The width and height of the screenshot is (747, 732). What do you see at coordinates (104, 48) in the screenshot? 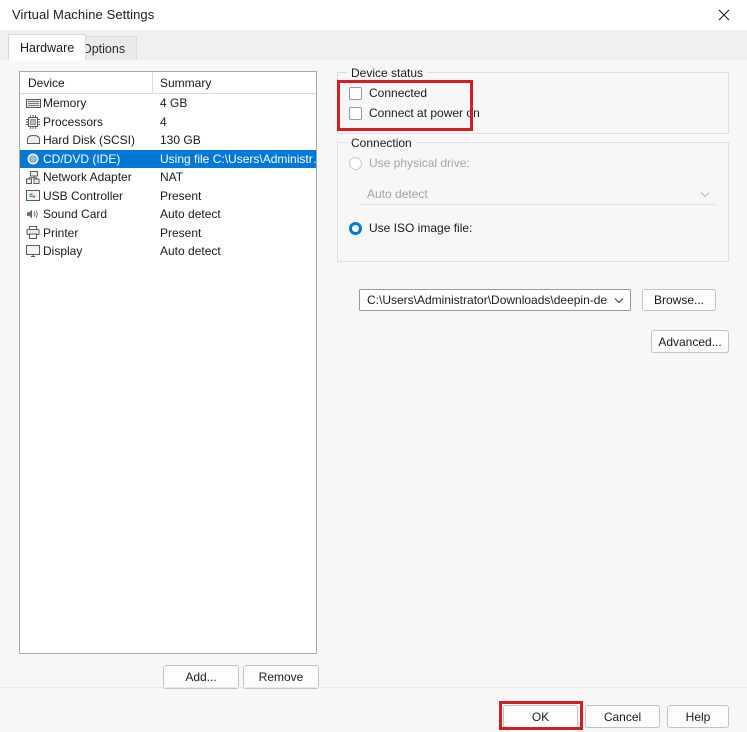
I see `tab-options-label: Options` at bounding box center [104, 48].